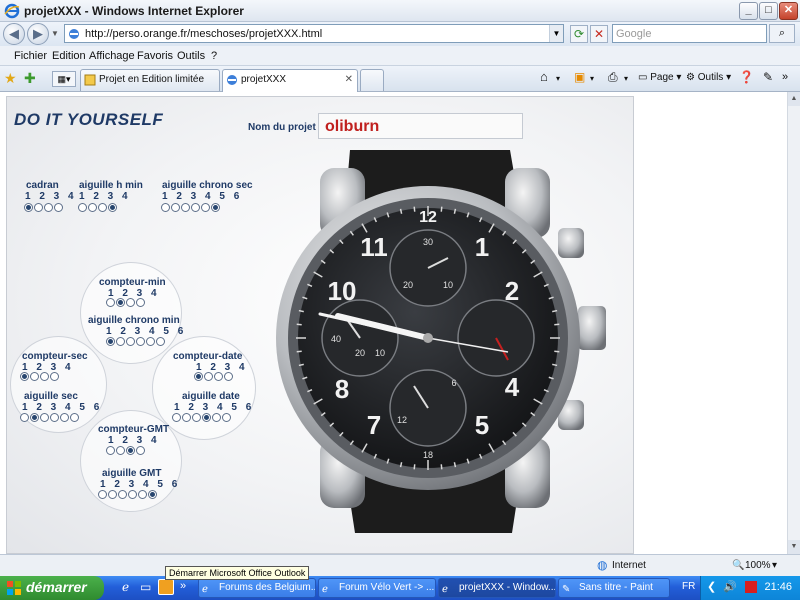  Describe the element at coordinates (782, 33) in the screenshot. I see `search-icon: ⌕` at that location.